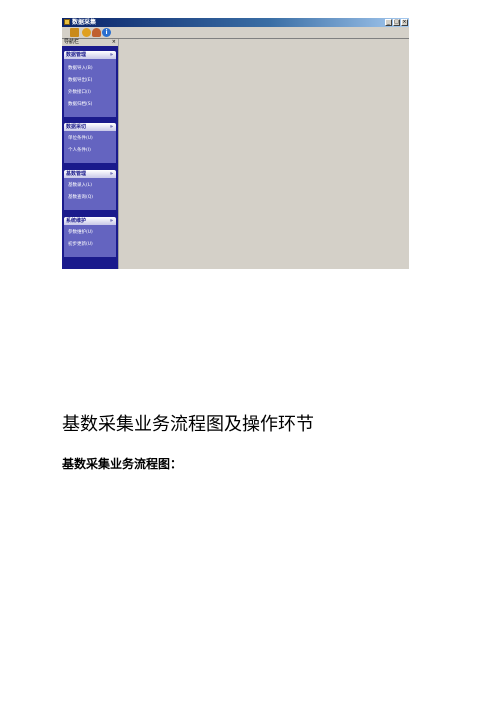 Image resolution: width=500 pixels, height=707 pixels. I want to click on toolbar: i, so click(235, 33).